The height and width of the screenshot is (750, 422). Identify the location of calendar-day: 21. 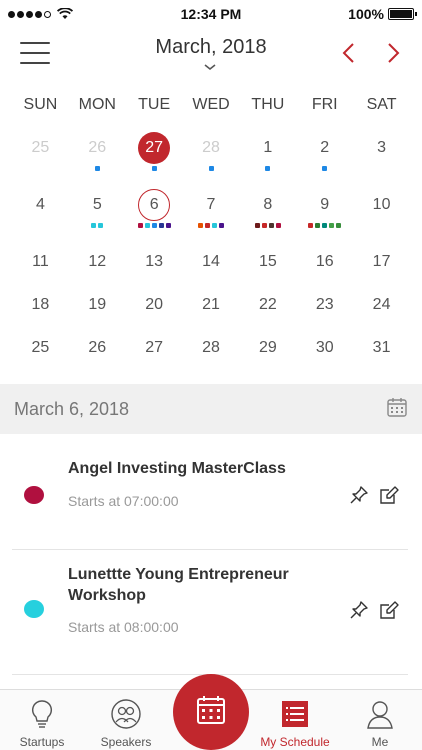
(211, 306).